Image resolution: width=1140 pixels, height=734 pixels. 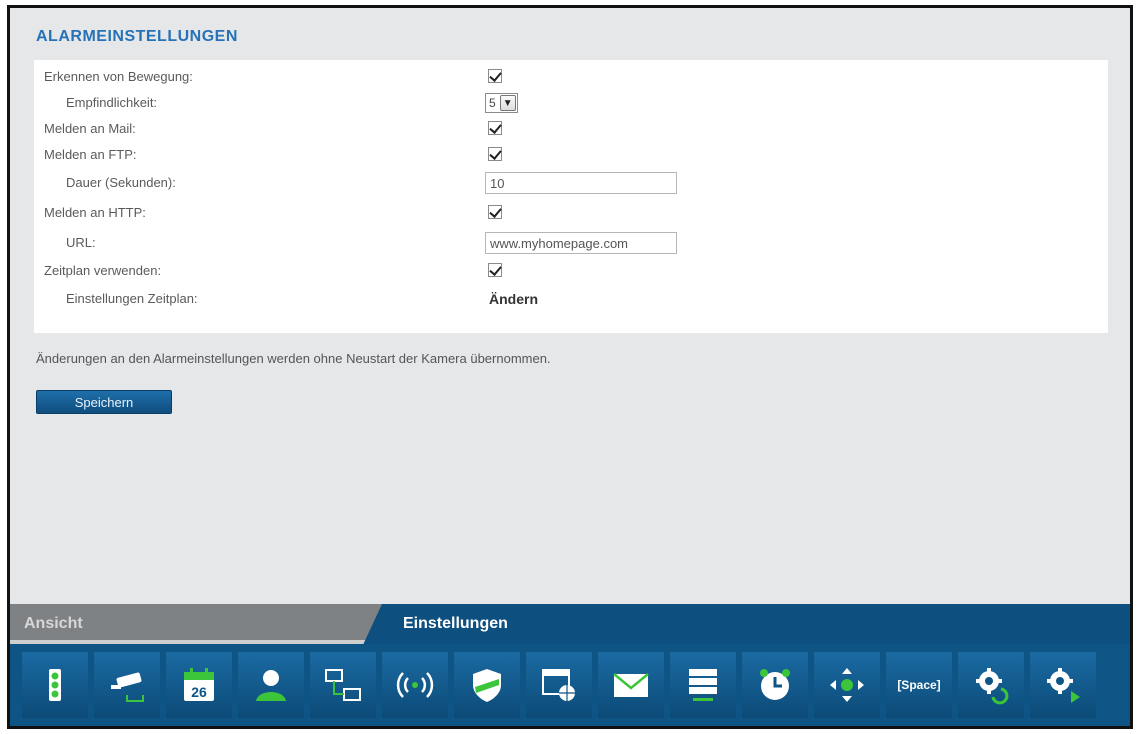 I want to click on status-button, so click(x=55, y=685).